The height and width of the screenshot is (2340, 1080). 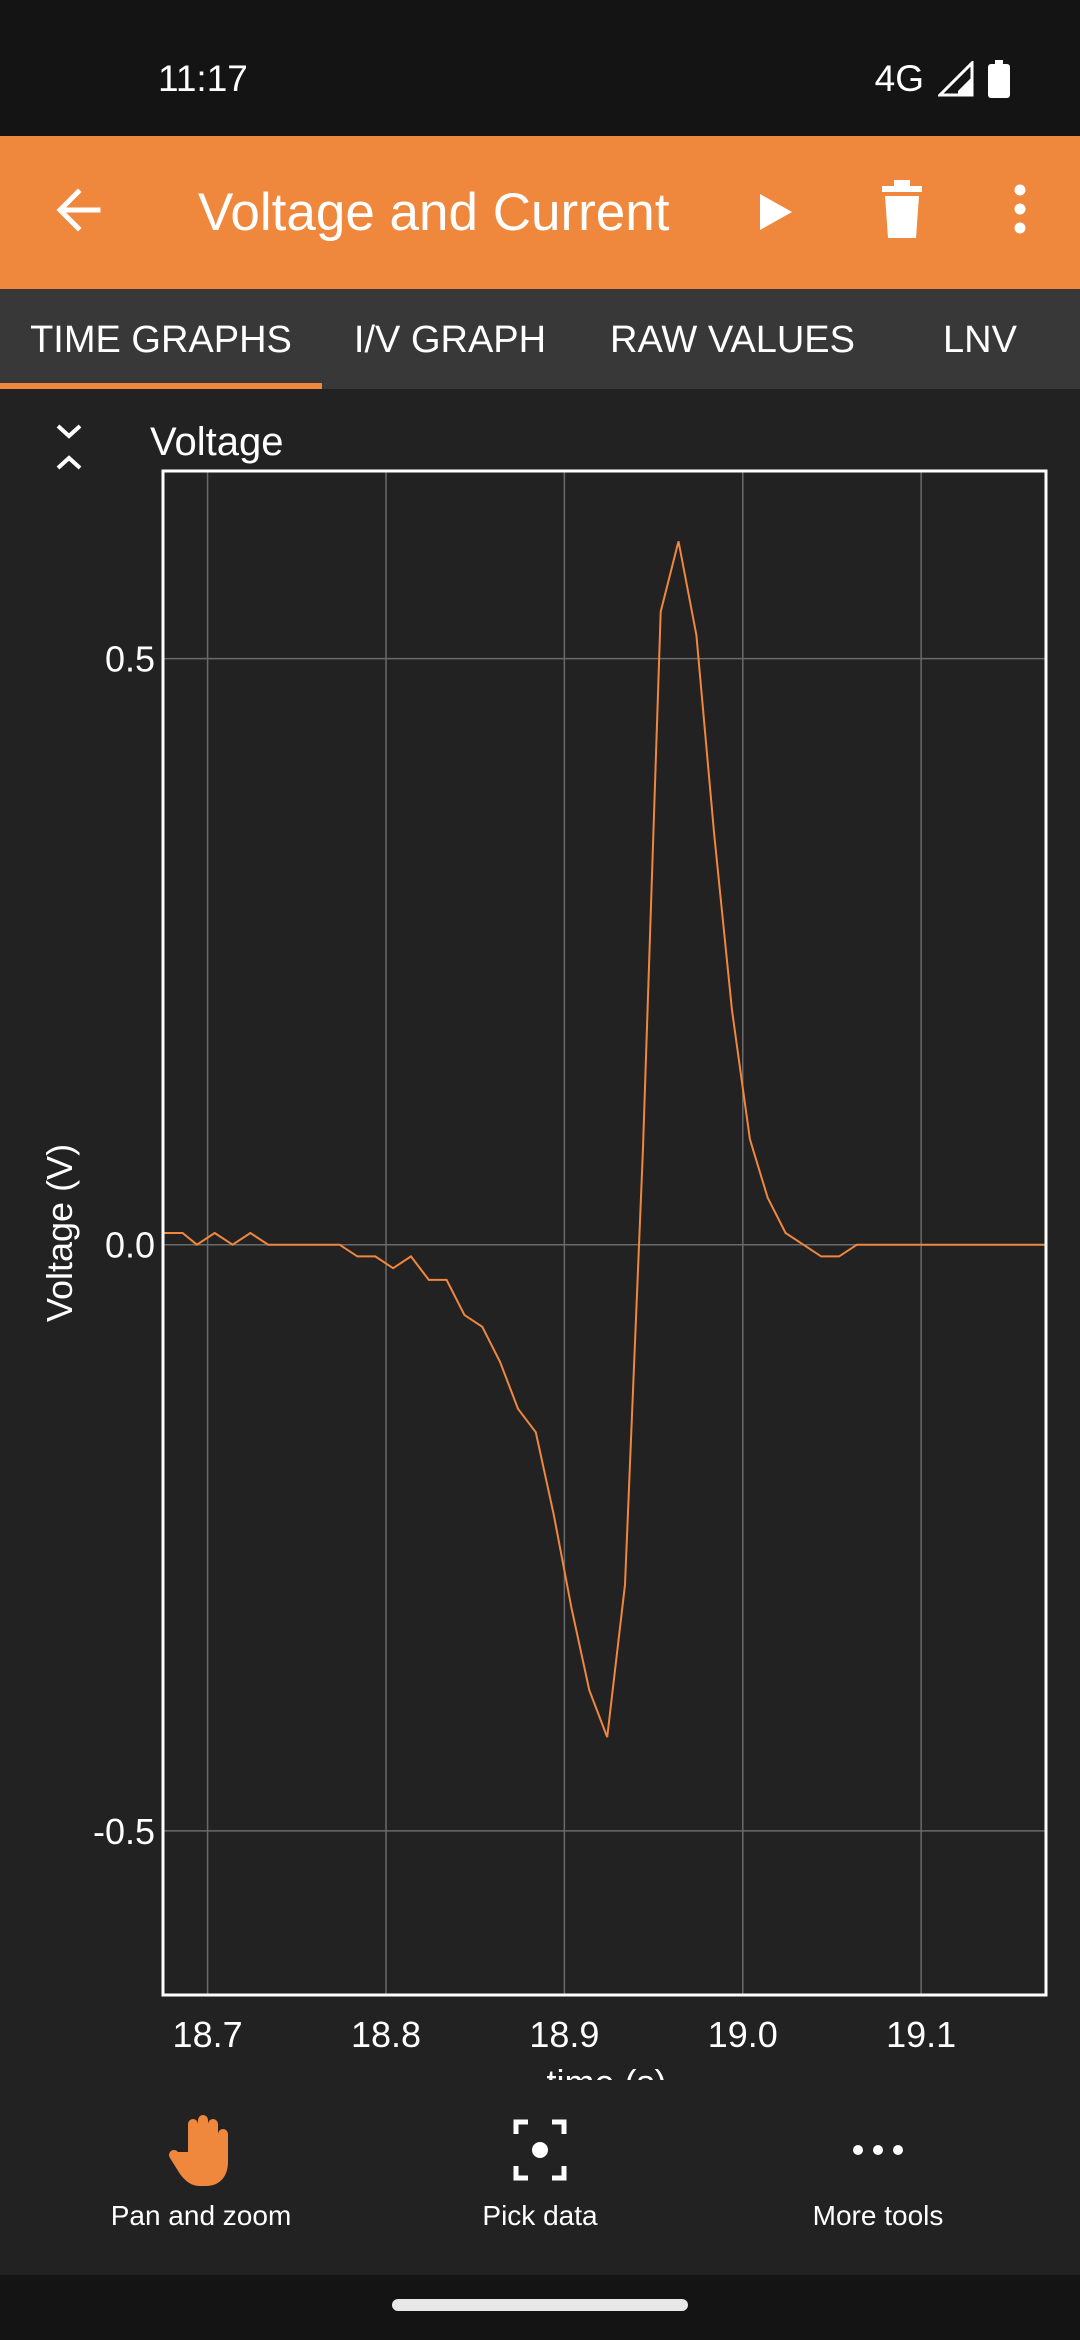 I want to click on x-axis-label: time (s), so click(x=607, y=2071).